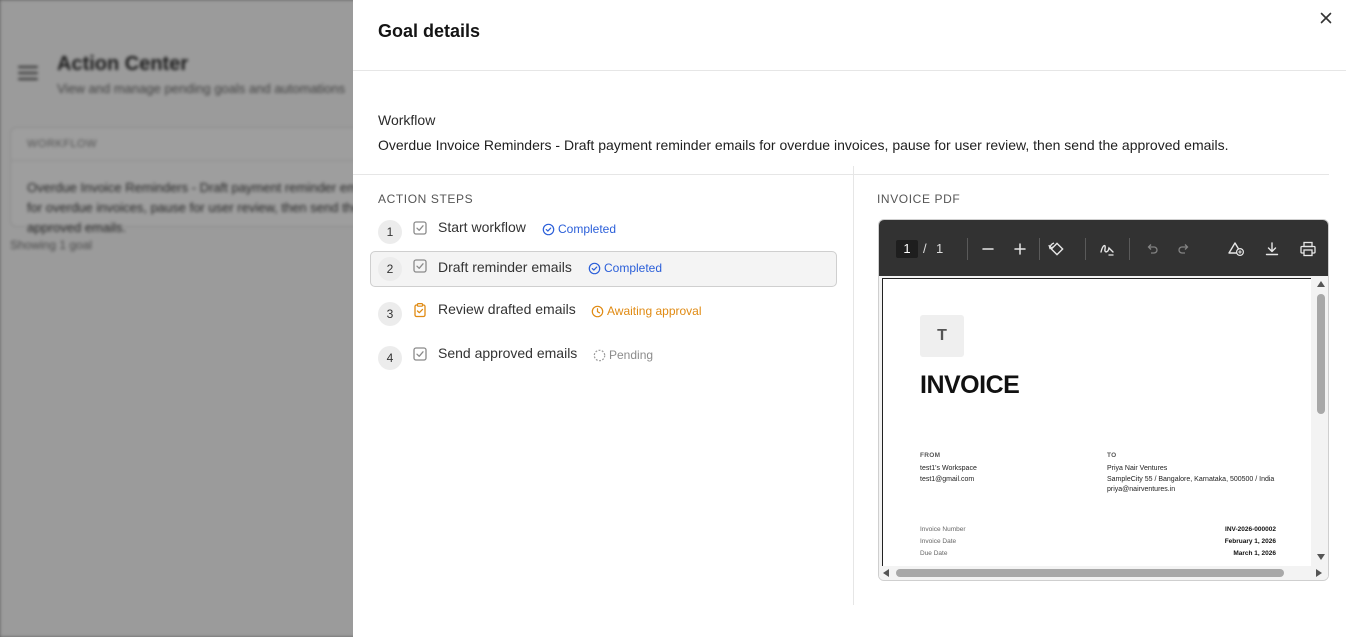 The width and height of the screenshot is (1346, 637). I want to click on to-name: Priya Nair Ventures, so click(1137, 468).